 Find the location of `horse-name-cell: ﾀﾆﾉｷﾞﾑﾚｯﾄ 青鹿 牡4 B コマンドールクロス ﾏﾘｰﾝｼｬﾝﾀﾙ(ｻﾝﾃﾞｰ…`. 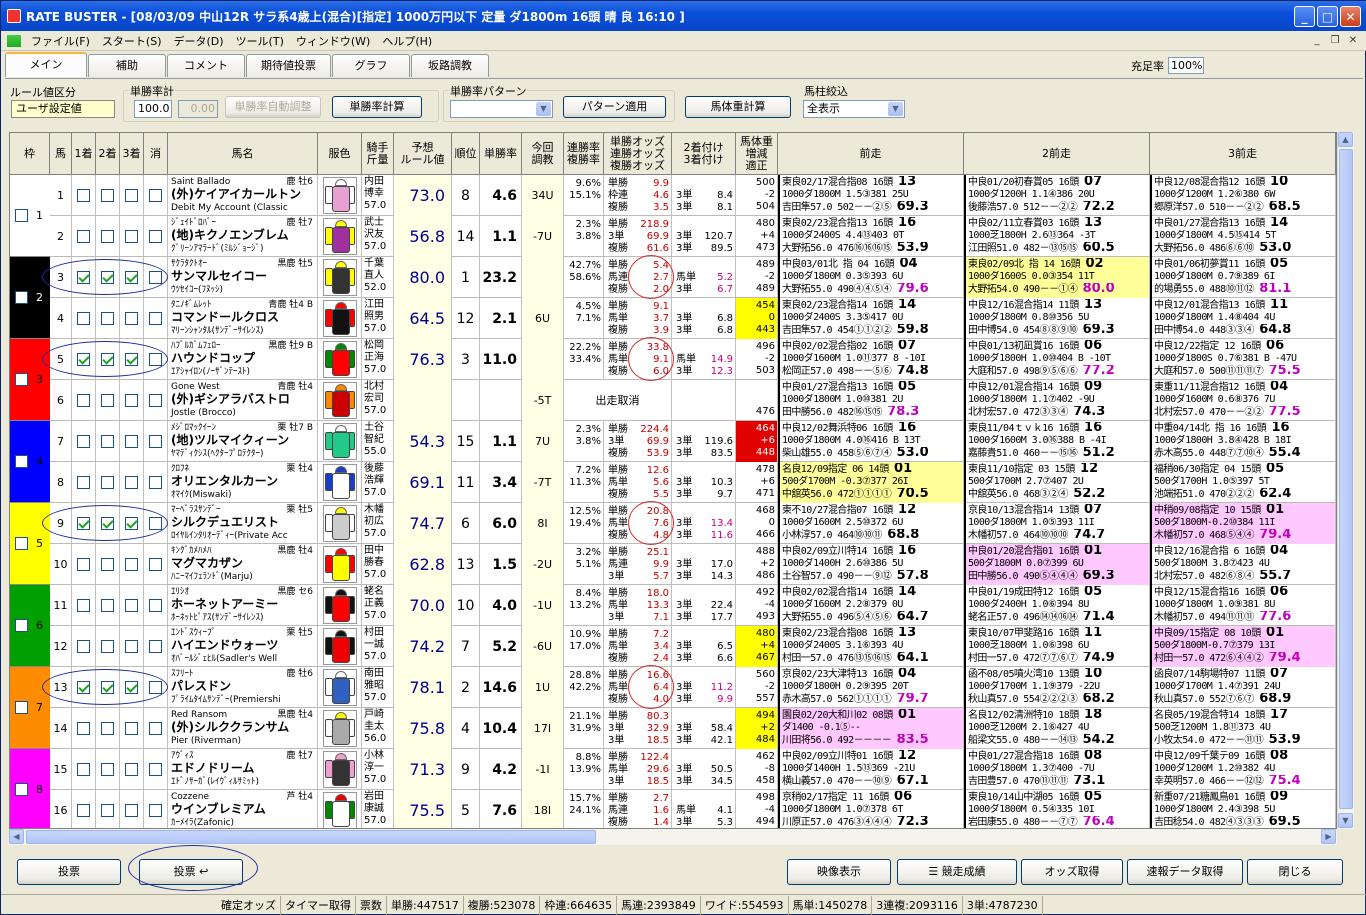

horse-name-cell: ﾀﾆﾉｷﾞﾑﾚｯﾄ 青鹿 牡4 B コマンドールクロス ﾏﾘｰﾝｼｬﾝﾀﾙ(ｻﾝﾃﾞｰ… is located at coordinates (243, 318).